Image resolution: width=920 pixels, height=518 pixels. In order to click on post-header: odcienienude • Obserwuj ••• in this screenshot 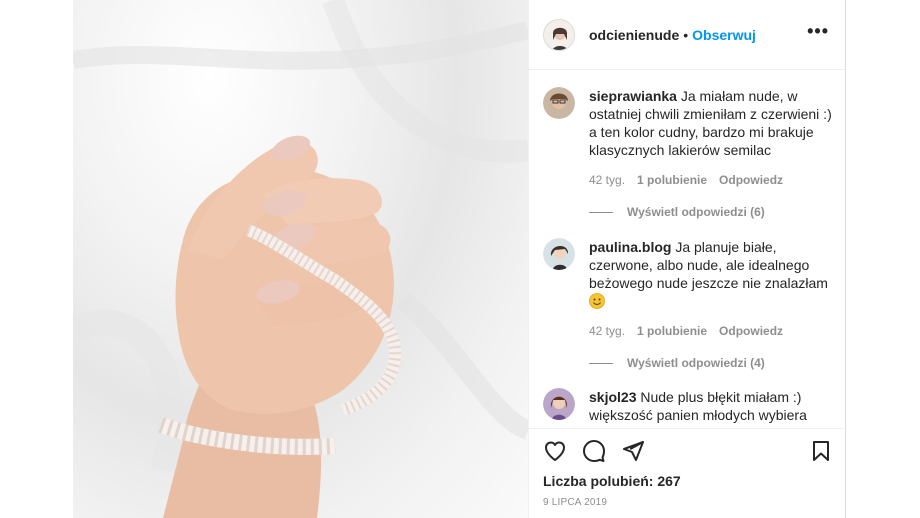, I will do `click(687, 35)`.